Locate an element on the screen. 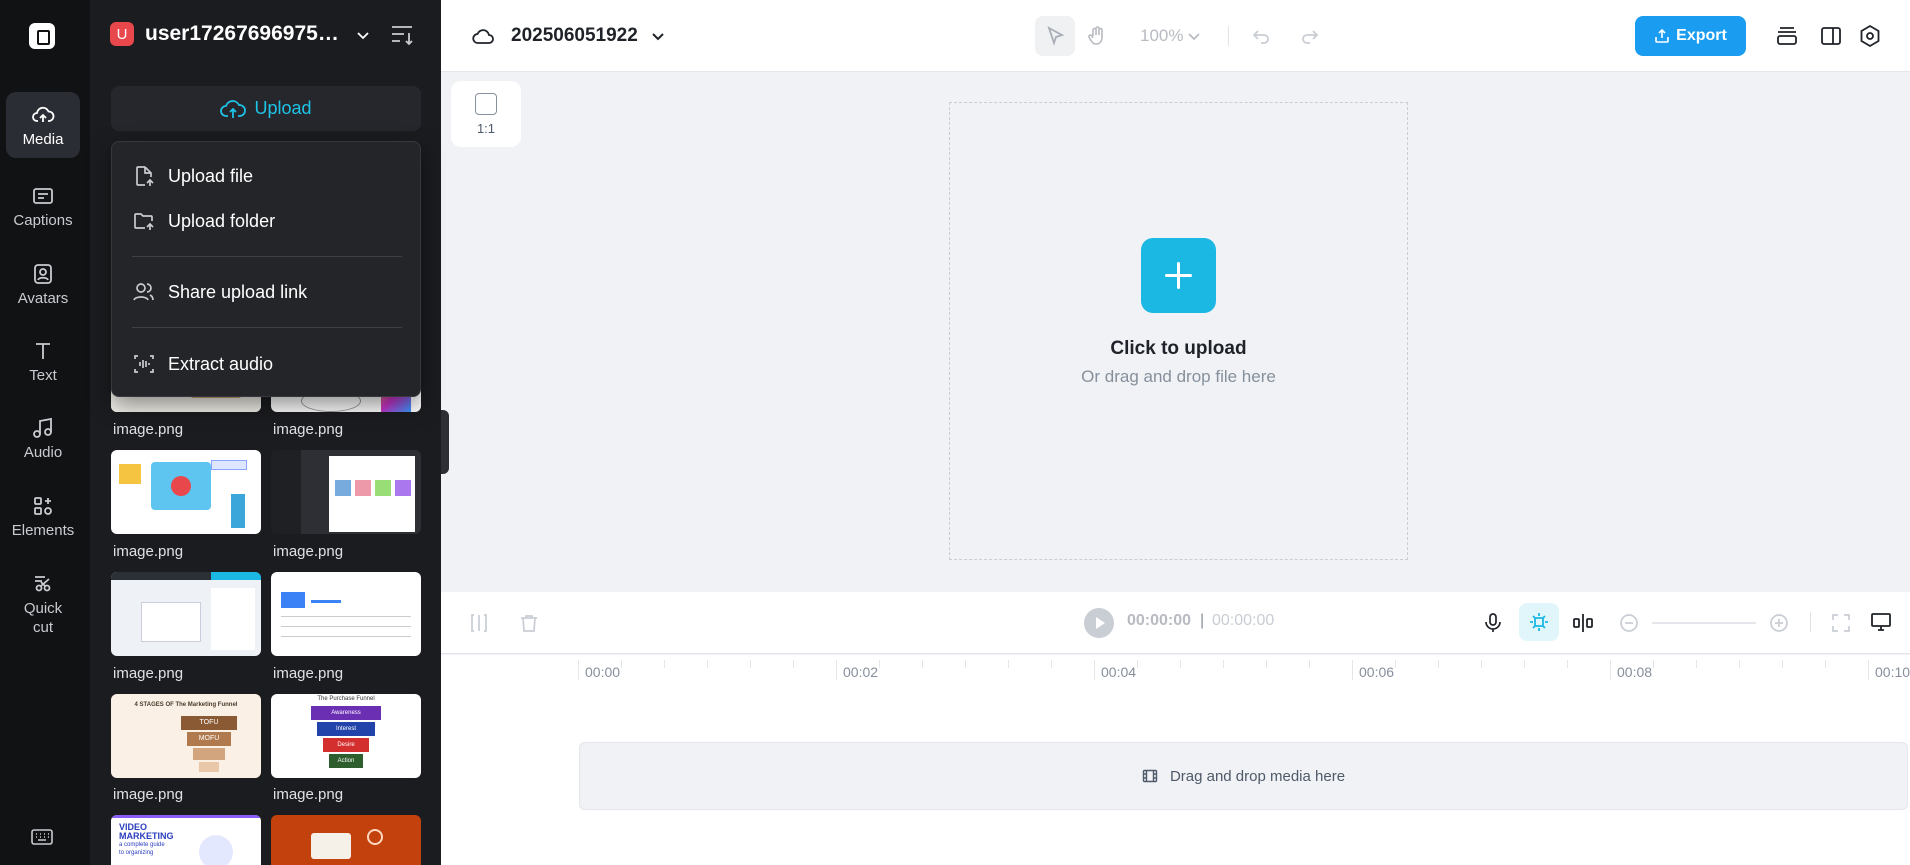  split-icon is located at coordinates (479, 623).